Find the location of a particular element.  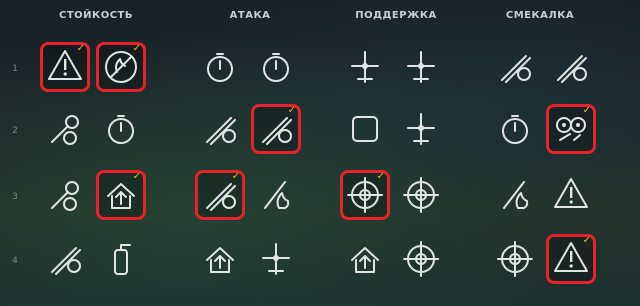

skill-torpedo-speed: ✓ is located at coordinates (220, 195).